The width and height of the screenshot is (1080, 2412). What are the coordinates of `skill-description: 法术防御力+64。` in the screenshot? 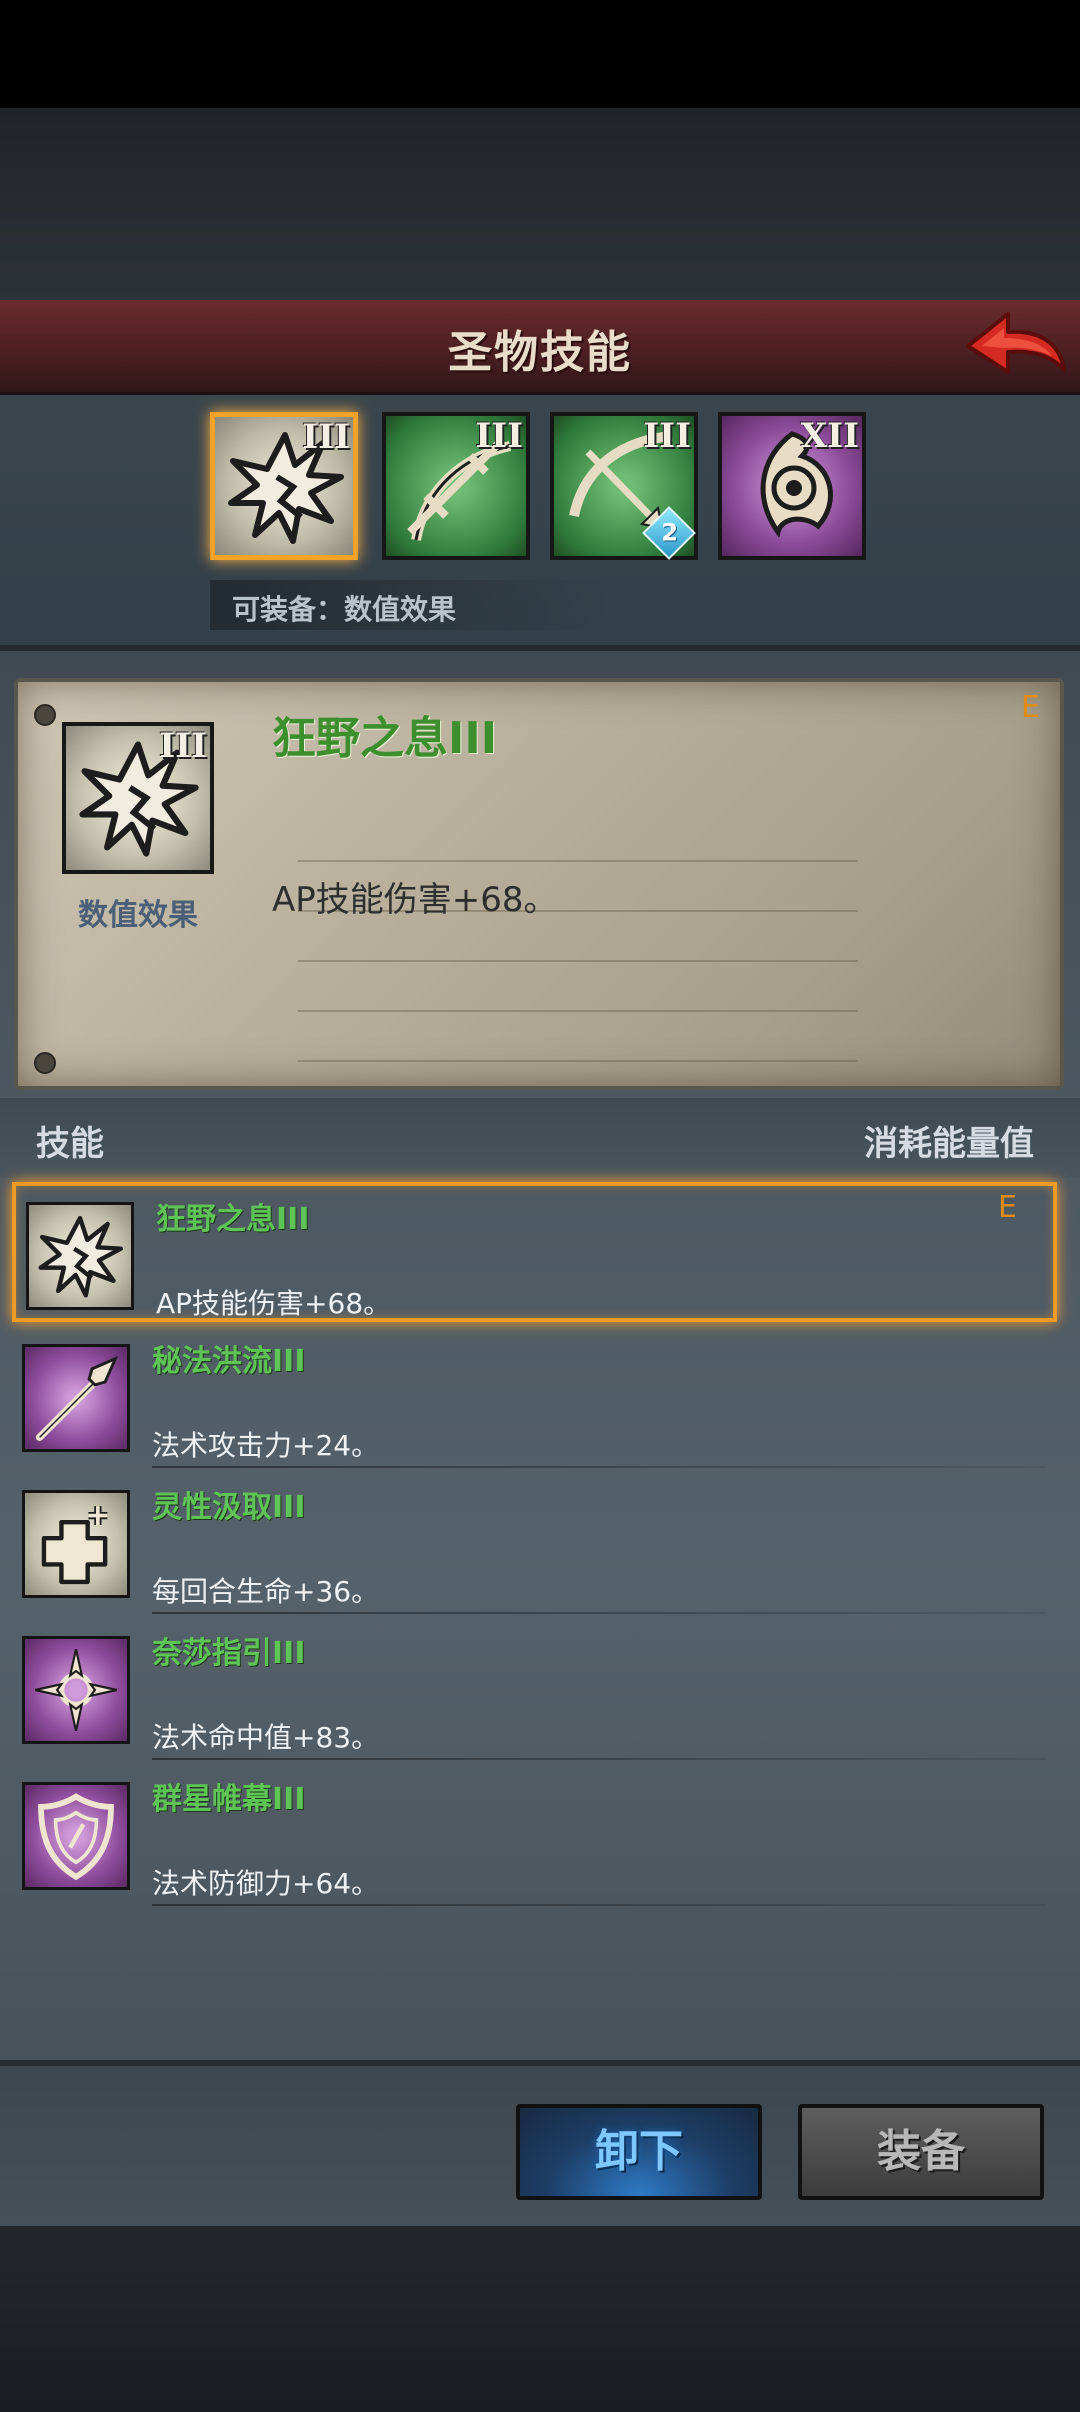 It's located at (266, 1883).